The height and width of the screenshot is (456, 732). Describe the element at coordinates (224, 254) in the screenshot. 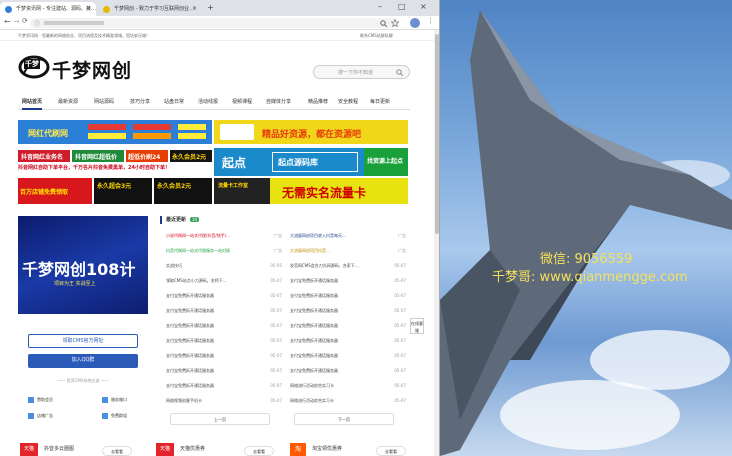

I see `news-row: 抖音代刷网一站式代理服务一站对接 广告` at that location.